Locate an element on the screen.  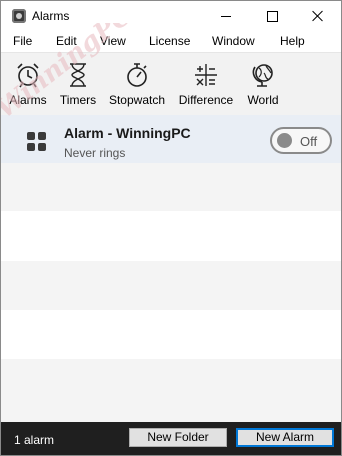
toolbar-stopwatch-label: Stopwatch is located at coordinates (137, 100).